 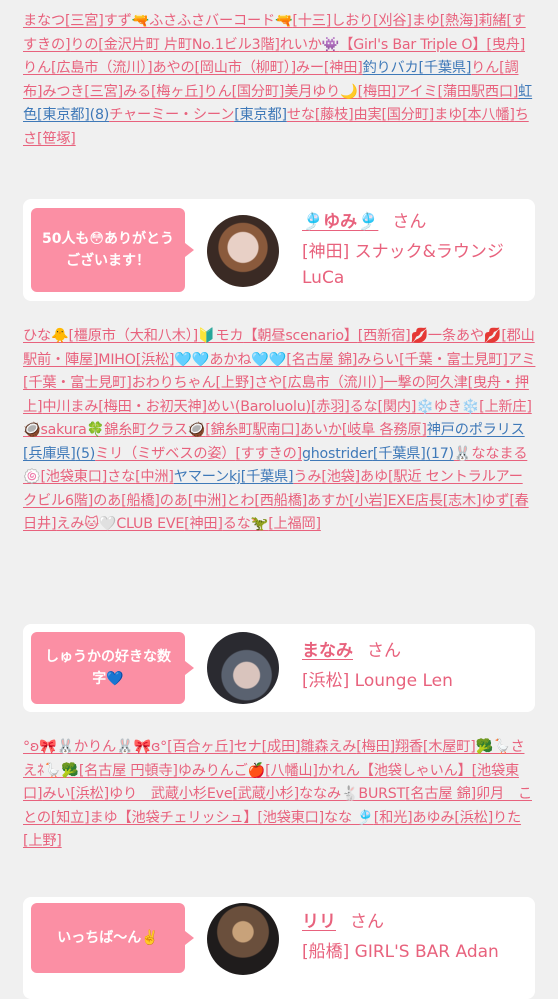 I want to click on sender-link: しおり, so click(x=352, y=21).